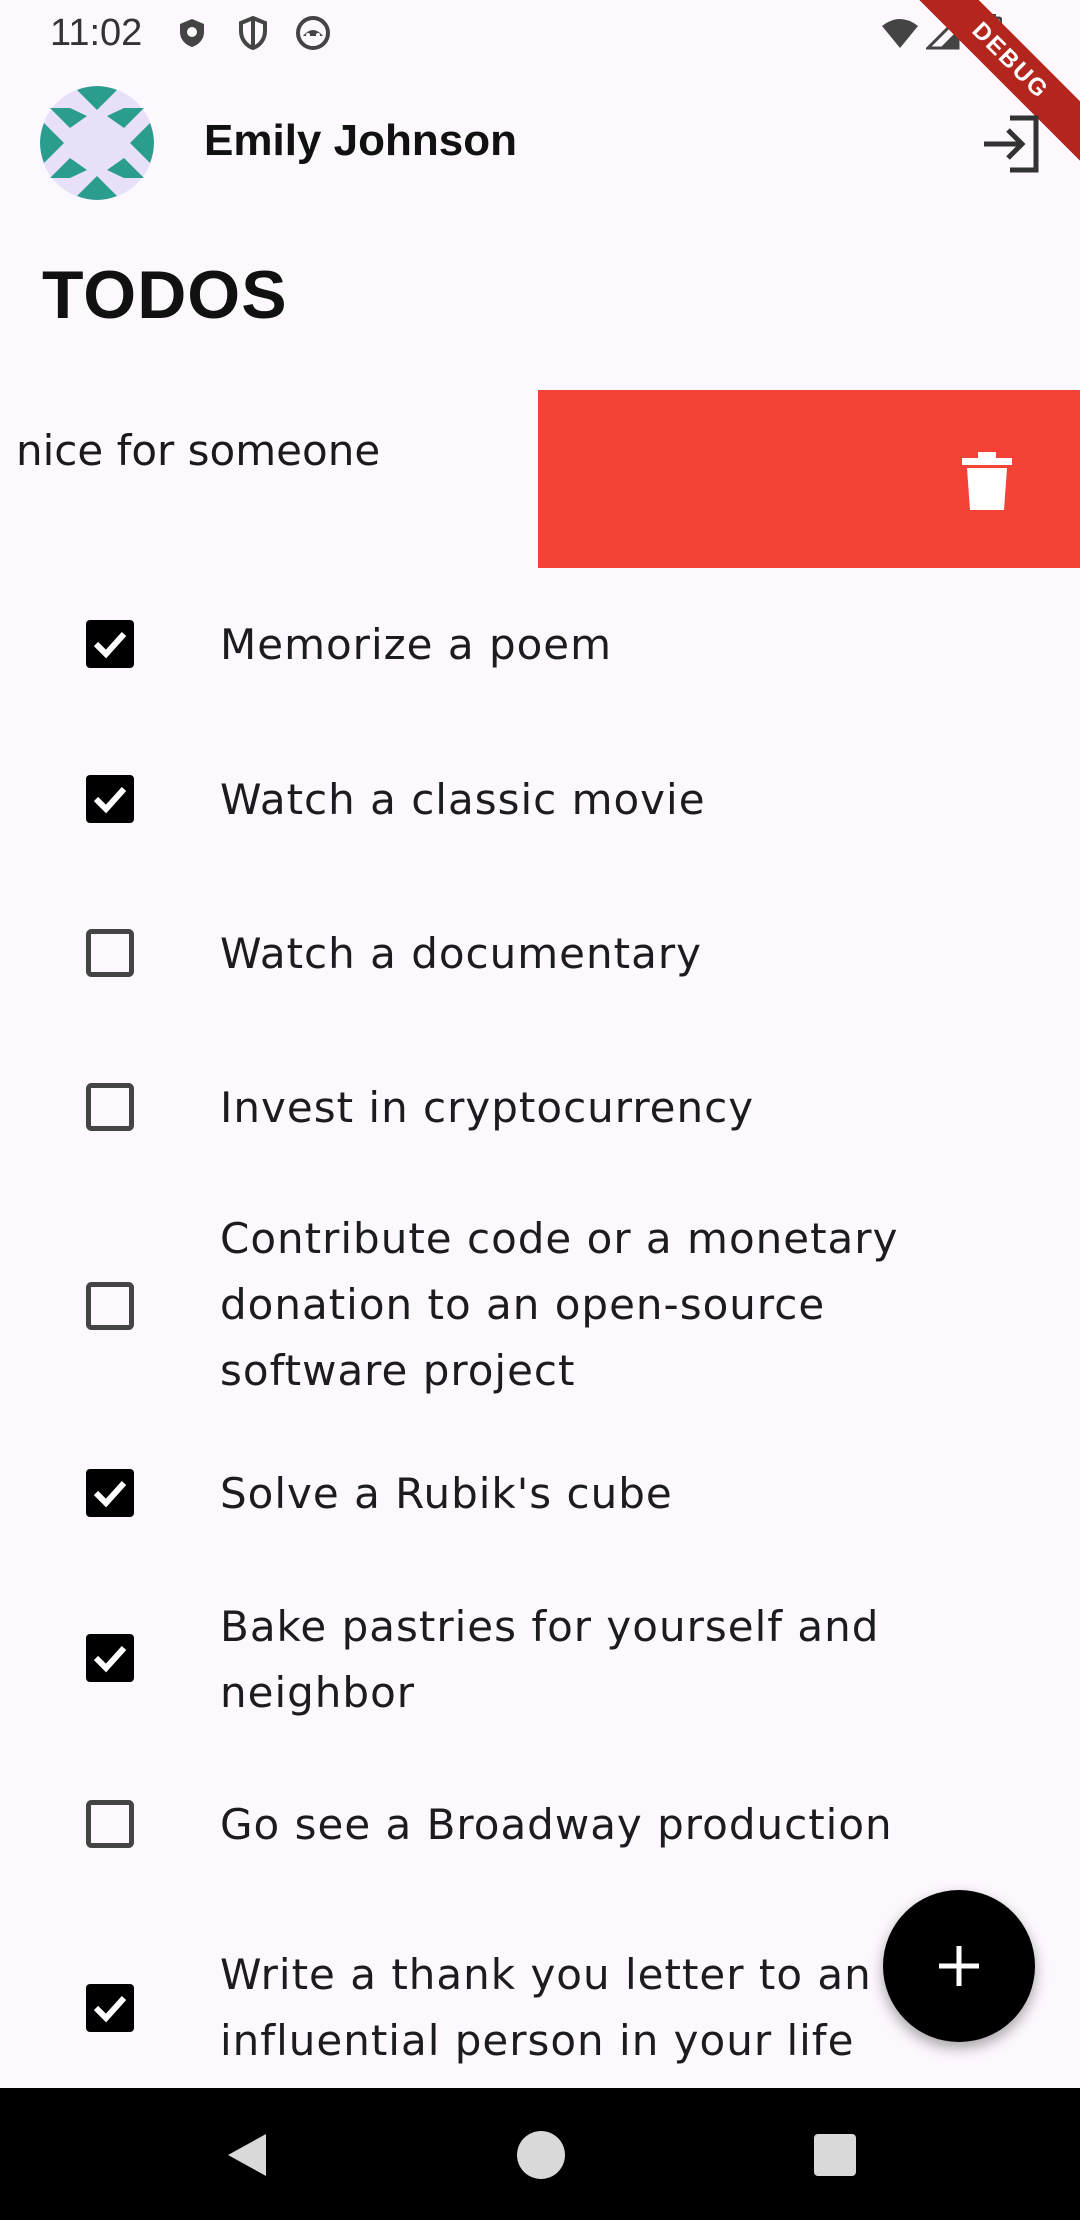 The image size is (1080, 2220). I want to click on page-title: TODOS, so click(165, 295).